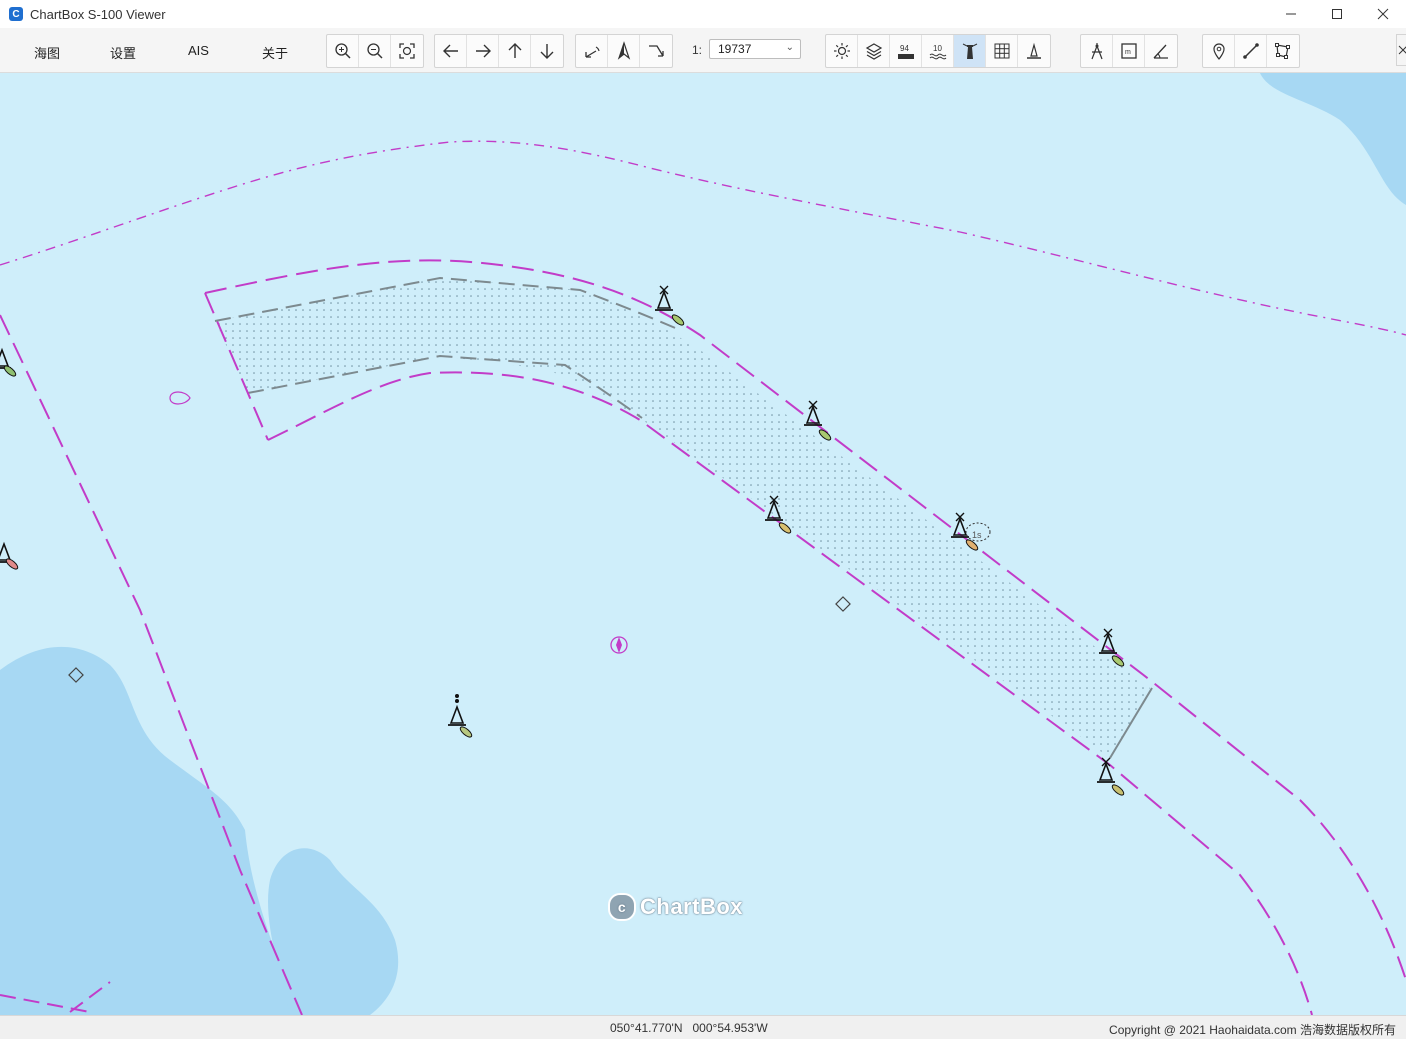 Image resolution: width=1406 pixels, height=1039 pixels. I want to click on zoom-out-icon, so click(374, 51).